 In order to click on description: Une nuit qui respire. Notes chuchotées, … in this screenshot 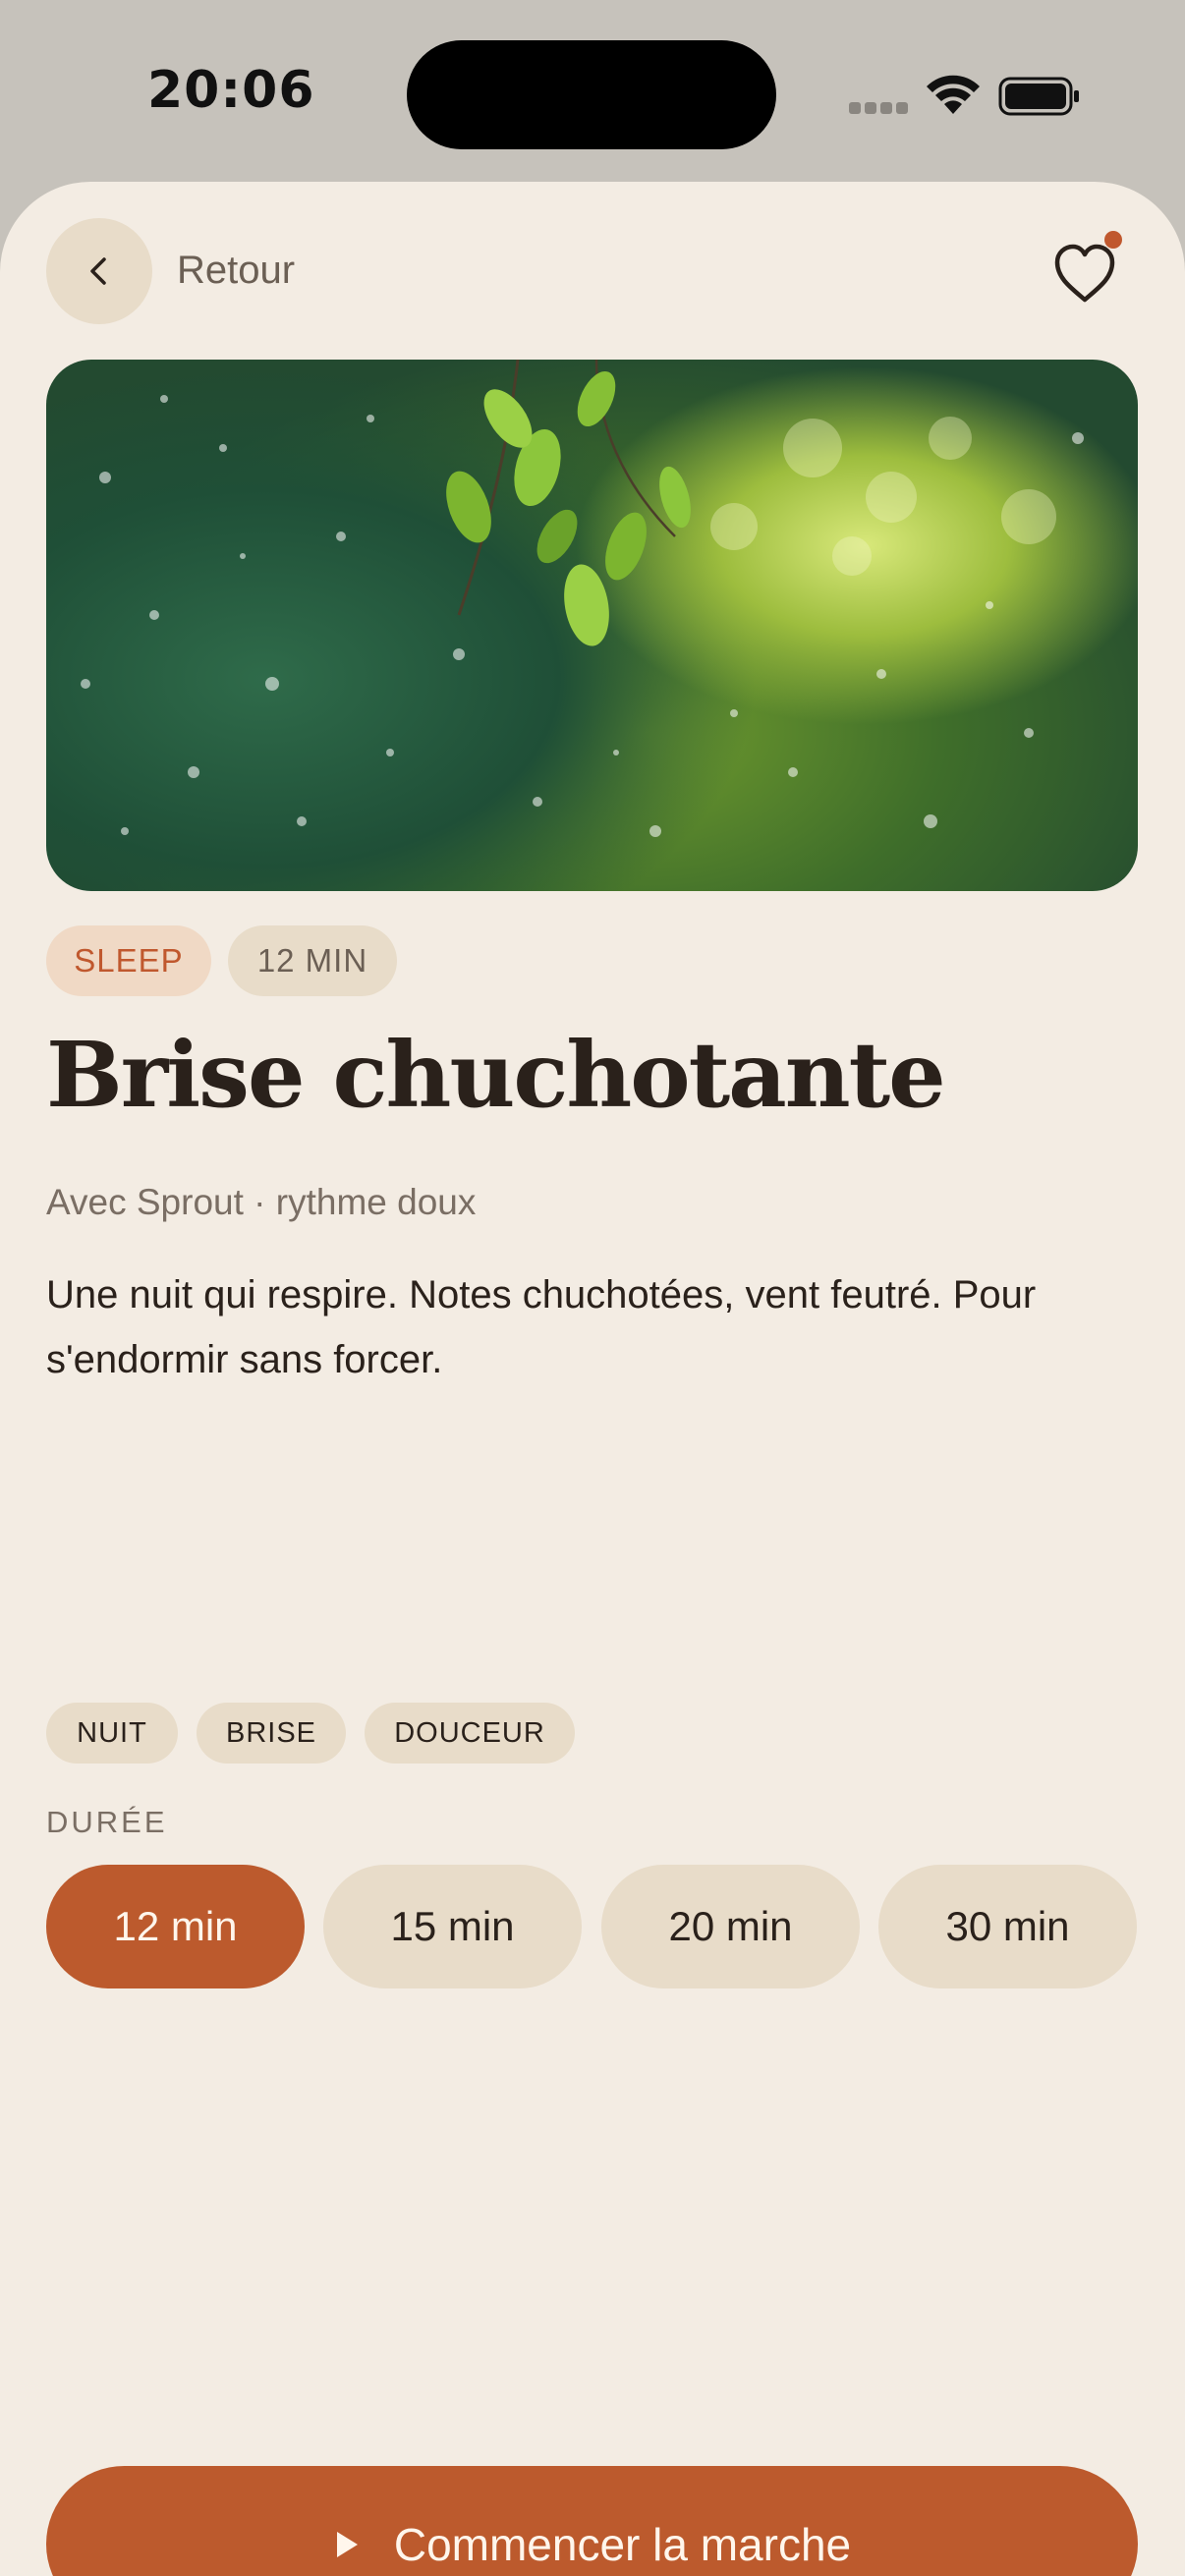, I will do `click(542, 1327)`.